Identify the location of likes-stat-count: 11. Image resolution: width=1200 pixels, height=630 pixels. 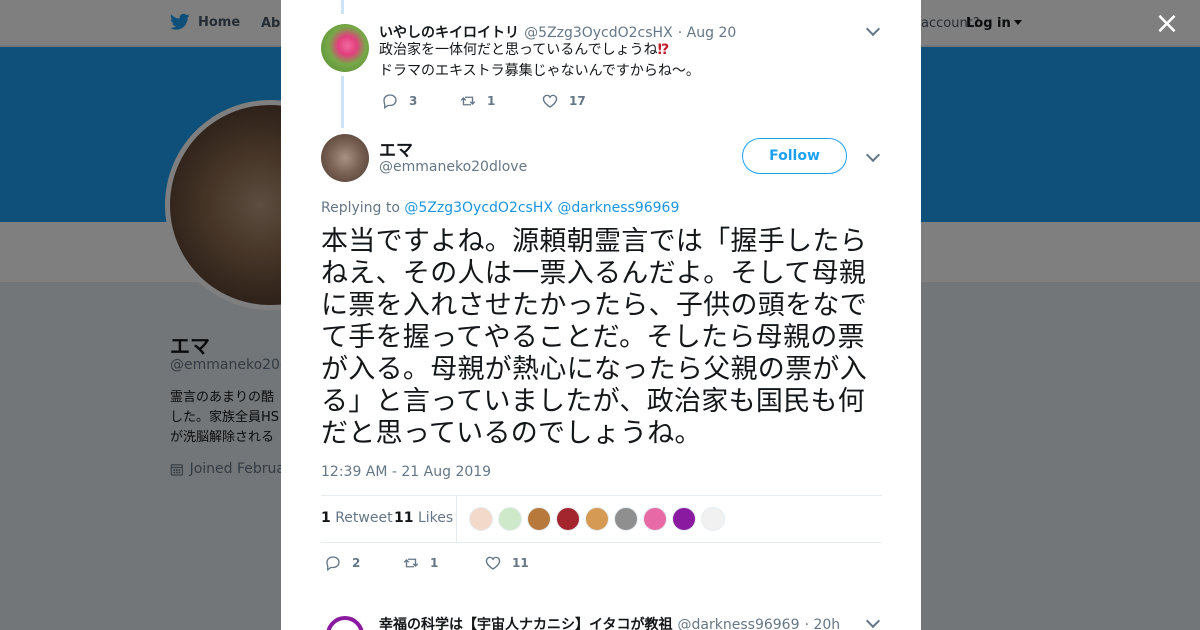
(404, 518).